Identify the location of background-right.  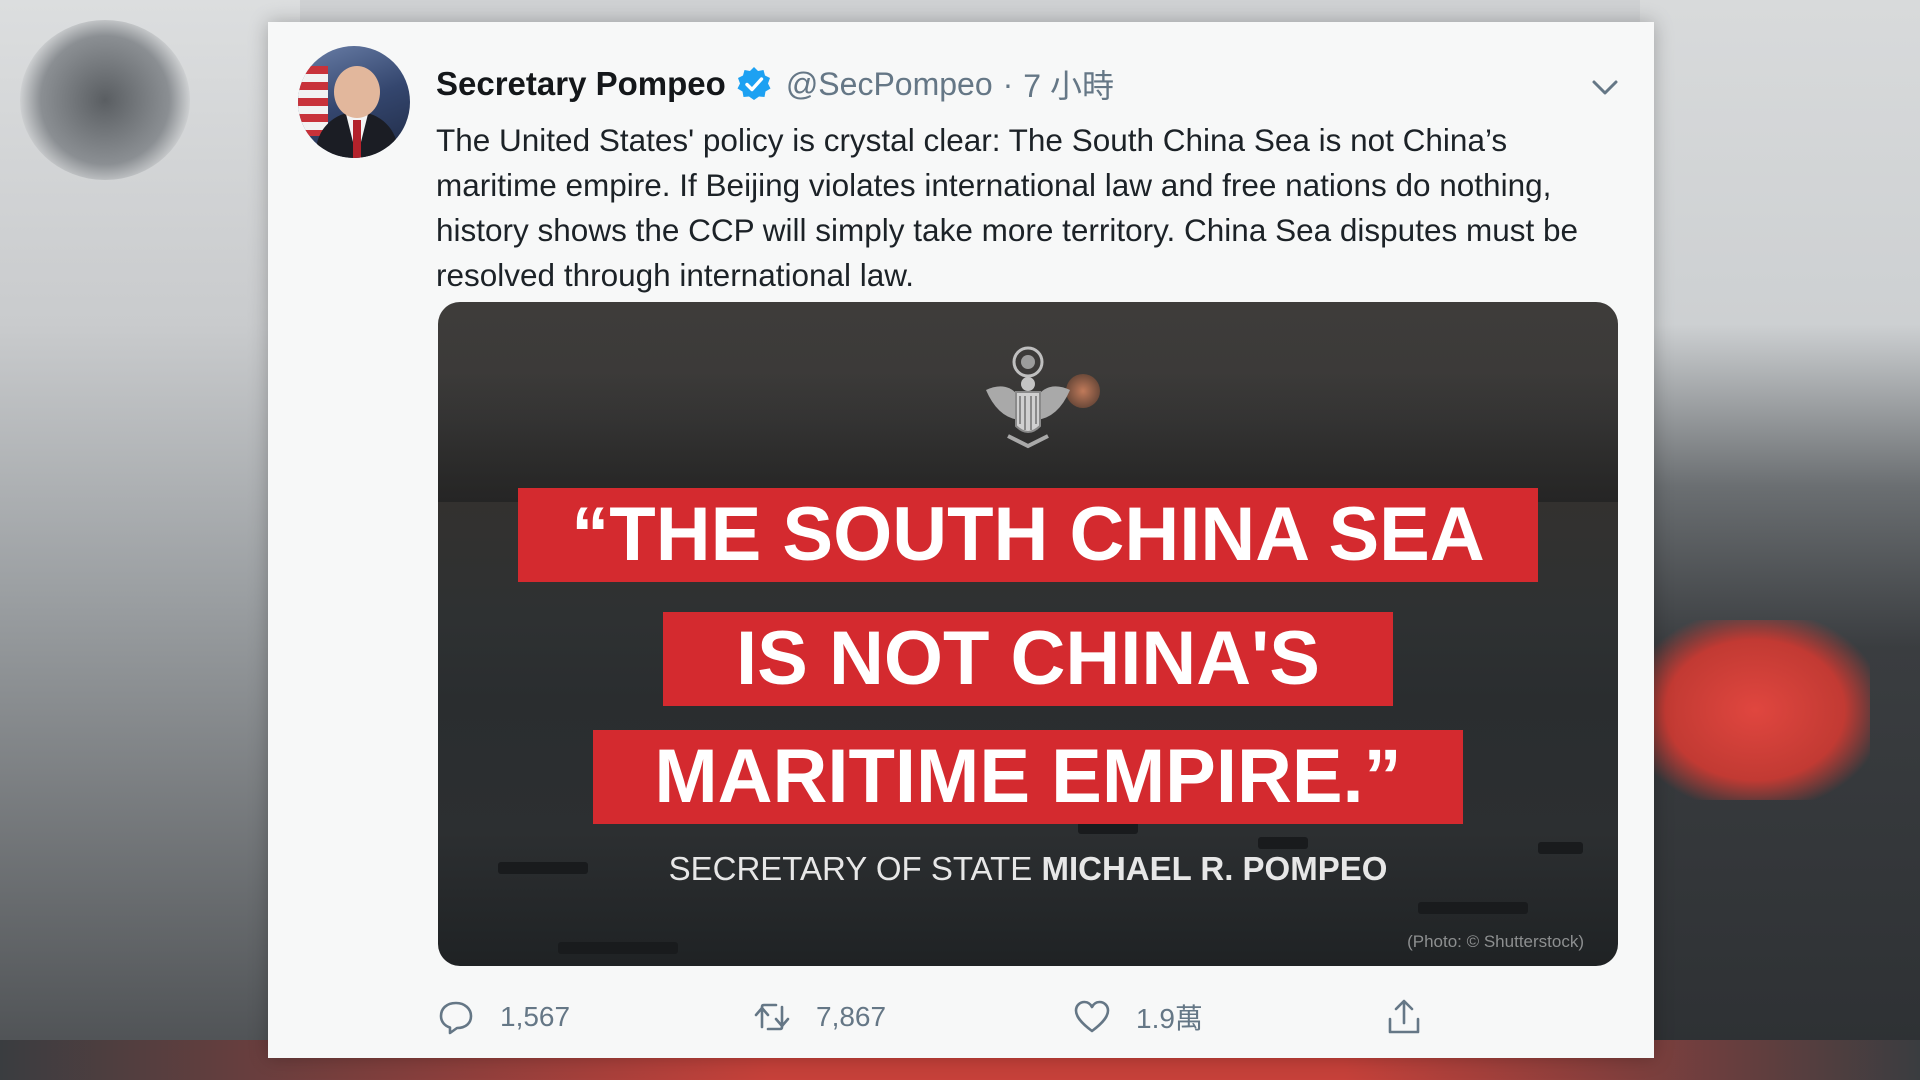
(1780, 540).